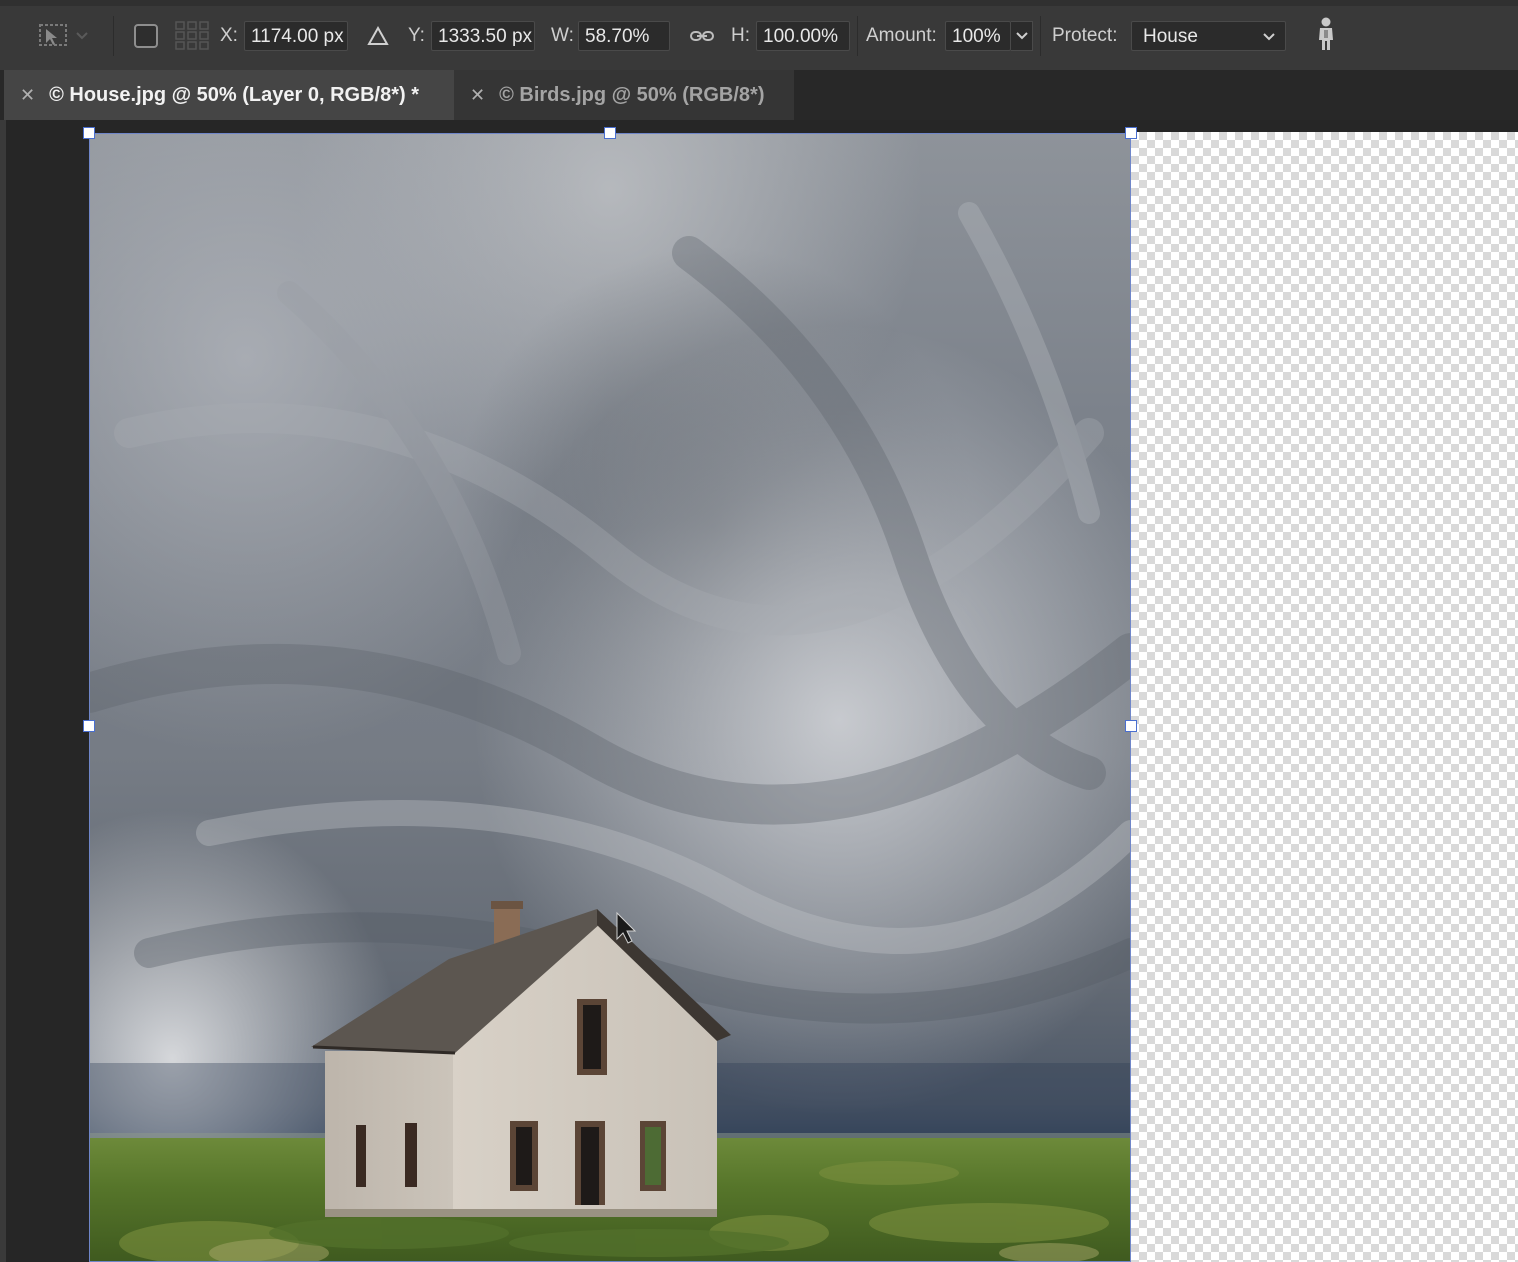 The height and width of the screenshot is (1262, 1518). I want to click on checkbox-icon, so click(146, 36).